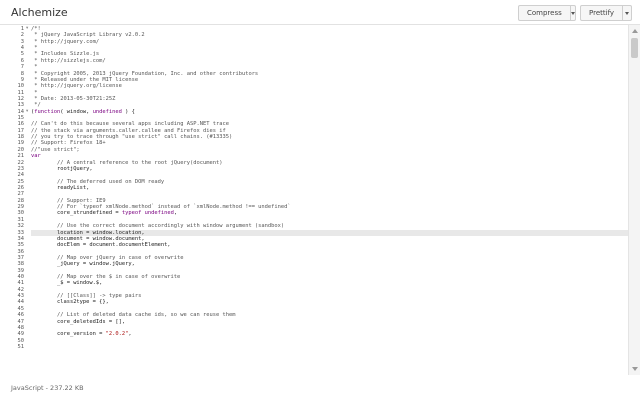 The width and height of the screenshot is (640, 400). Describe the element at coordinates (601, 13) in the screenshot. I see `prettify-button: Prettify` at that location.